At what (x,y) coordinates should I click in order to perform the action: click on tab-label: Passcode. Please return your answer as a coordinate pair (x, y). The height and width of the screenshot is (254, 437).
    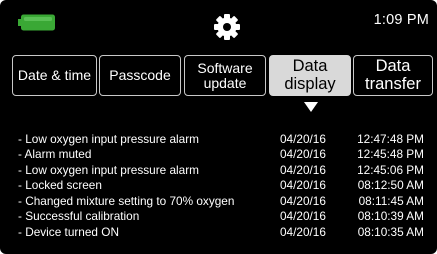
    Looking at the image, I should click on (140, 75).